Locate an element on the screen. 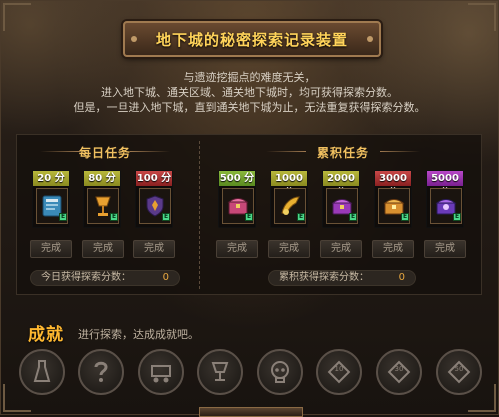 Image resolution: width=499 pixels, height=417 pixels. cumulative-title-text: 累积任务 is located at coordinates (342, 153).